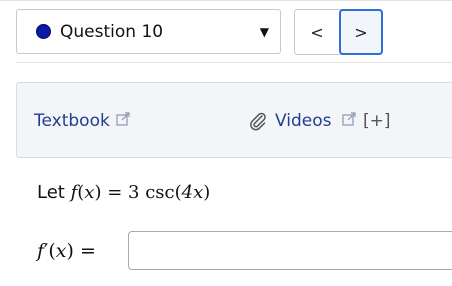 Image resolution: width=452 pixels, height=286 pixels. What do you see at coordinates (290, 250) in the screenshot?
I see `answer-input` at bounding box center [290, 250].